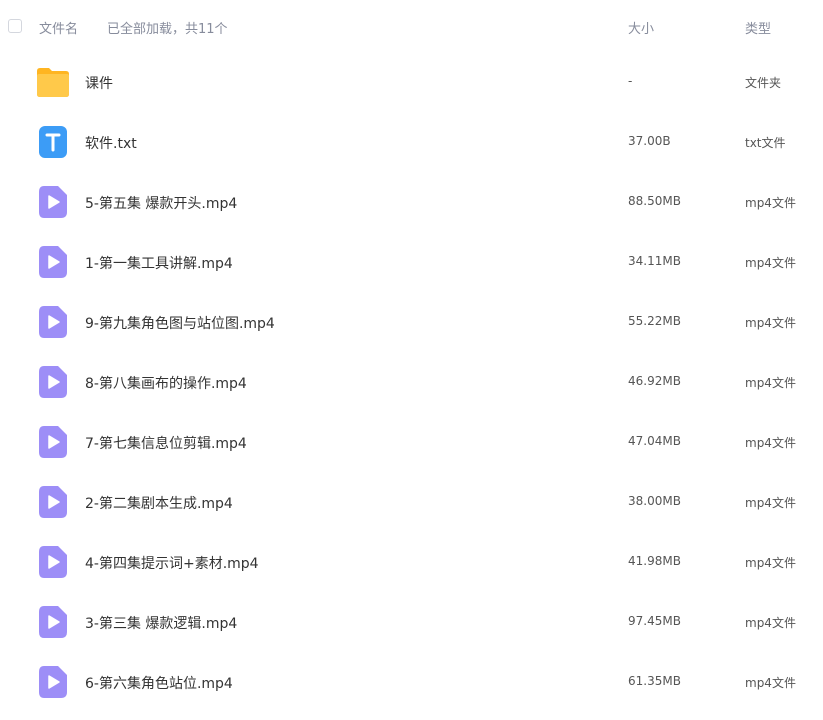 Image resolution: width=823 pixels, height=720 pixels. What do you see at coordinates (167, 29) in the screenshot?
I see `load-status-text: 已全部加载，共11个` at bounding box center [167, 29].